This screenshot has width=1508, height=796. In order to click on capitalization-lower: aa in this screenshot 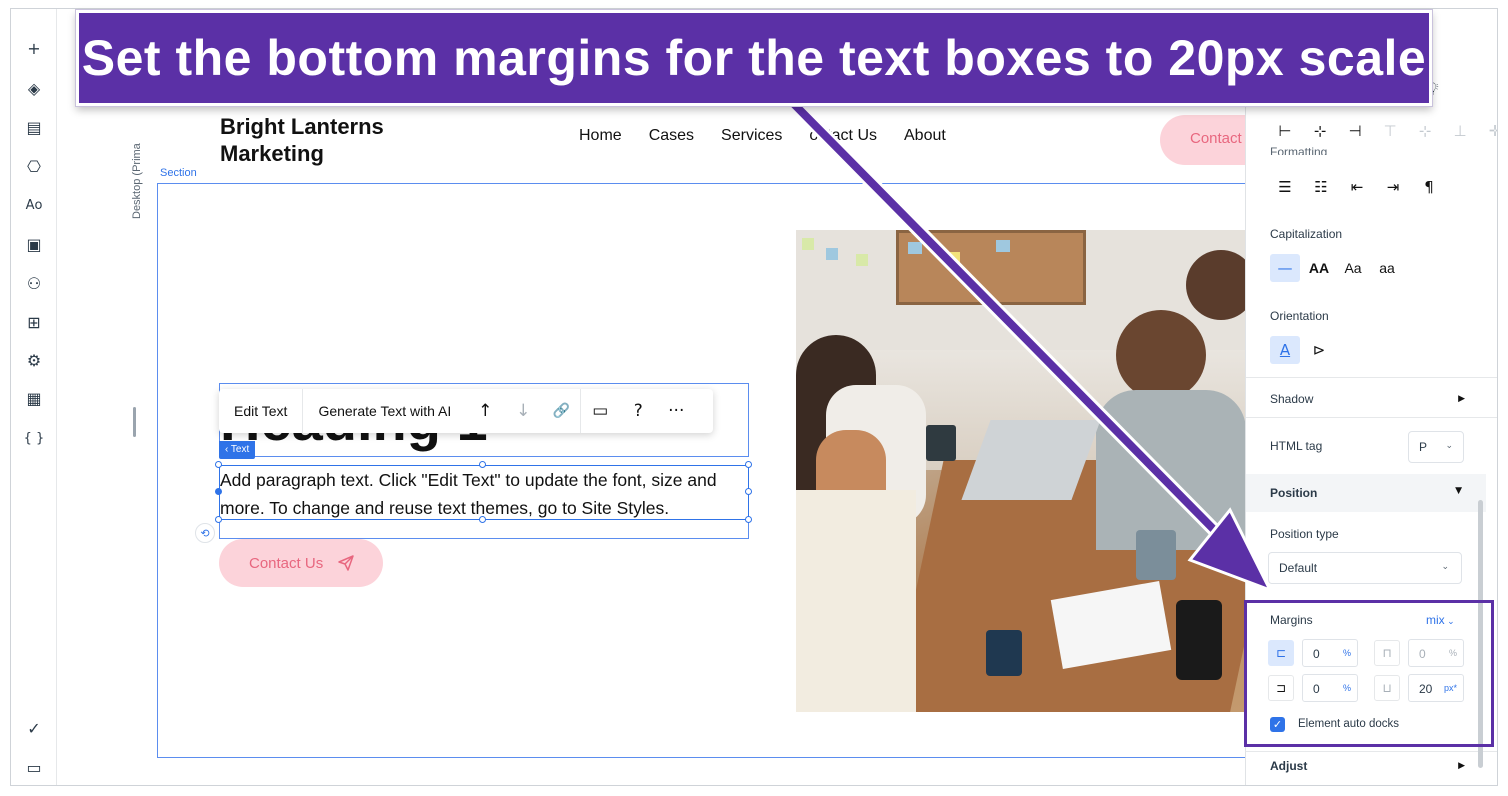, I will do `click(1387, 268)`.